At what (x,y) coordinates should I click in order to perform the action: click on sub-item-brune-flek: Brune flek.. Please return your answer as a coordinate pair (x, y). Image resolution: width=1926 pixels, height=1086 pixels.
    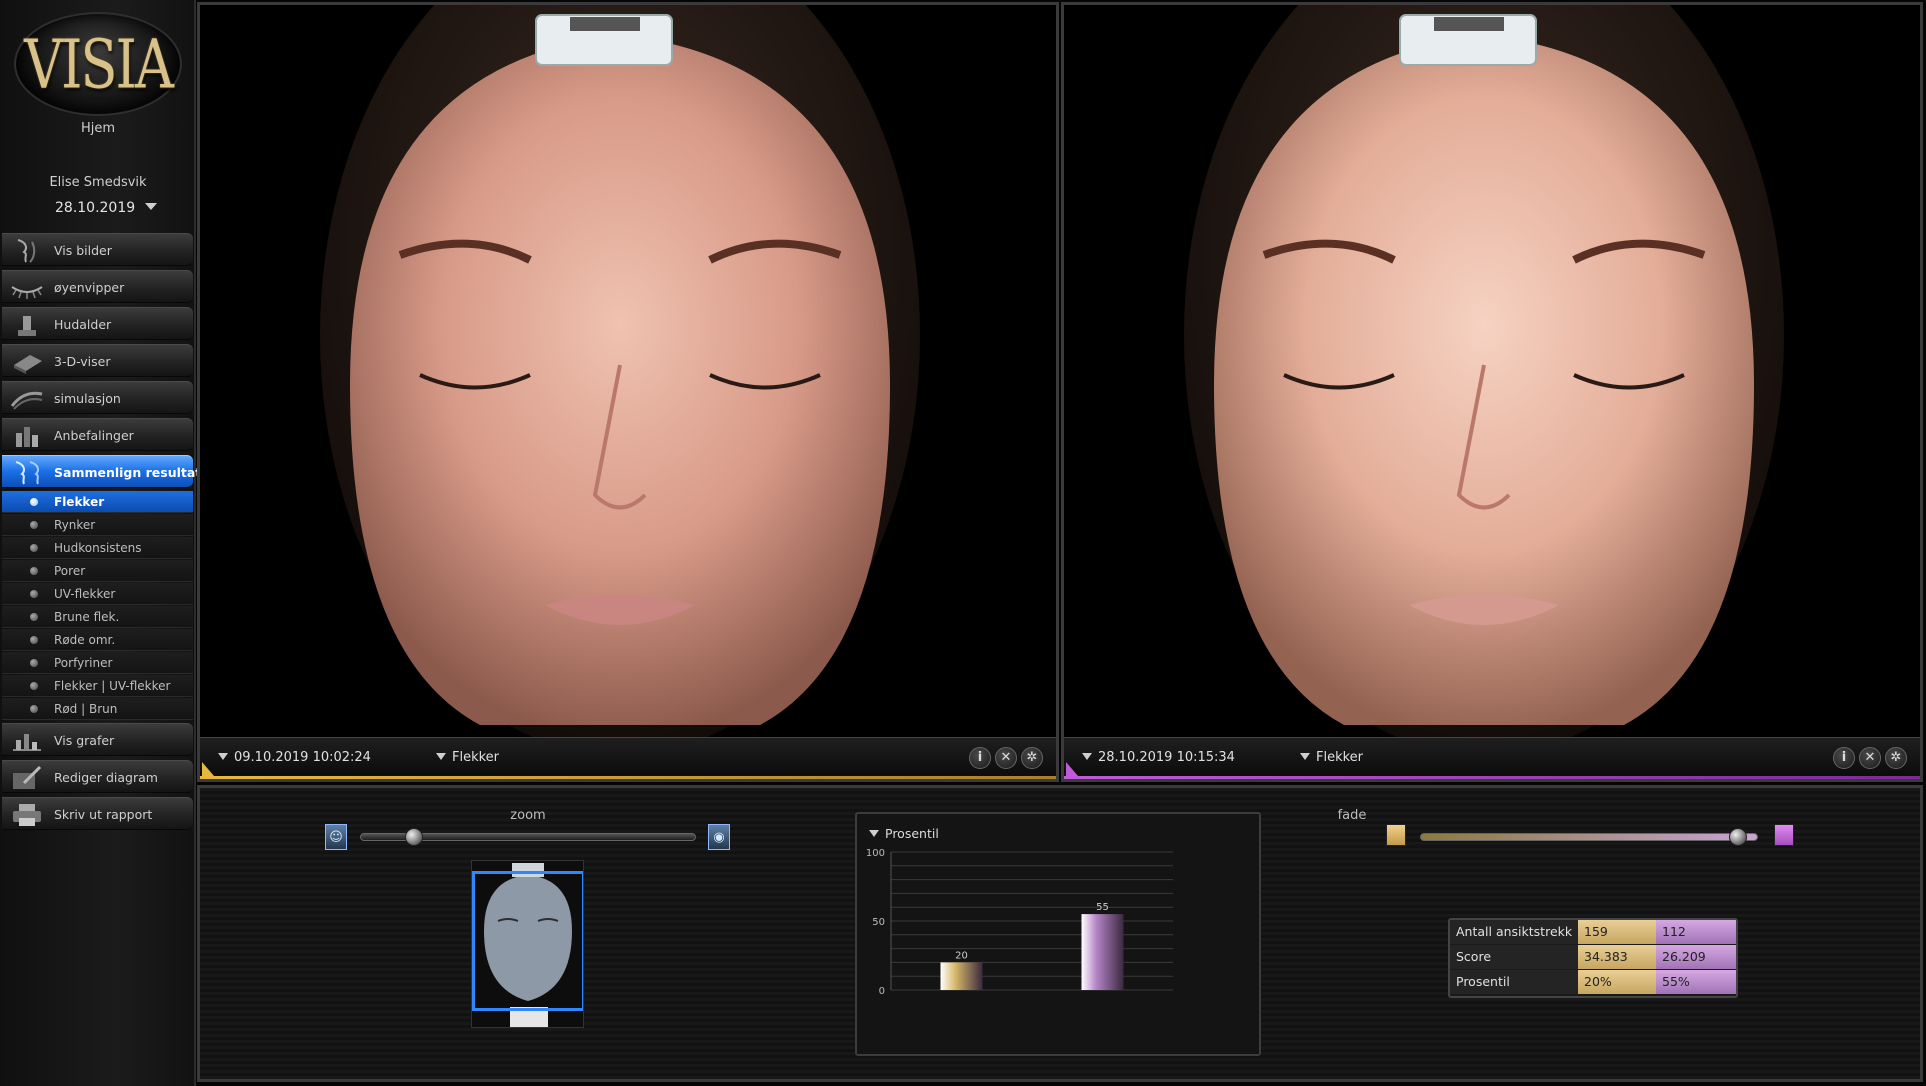
    Looking at the image, I should click on (97, 617).